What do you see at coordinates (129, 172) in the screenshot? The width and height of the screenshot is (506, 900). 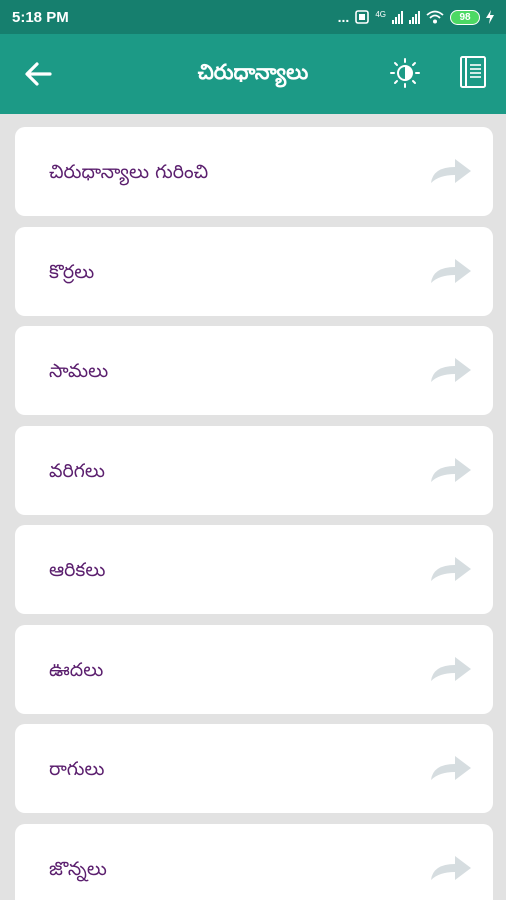 I see `list-item-label: చిరుధాన్యాలు గురించి` at bounding box center [129, 172].